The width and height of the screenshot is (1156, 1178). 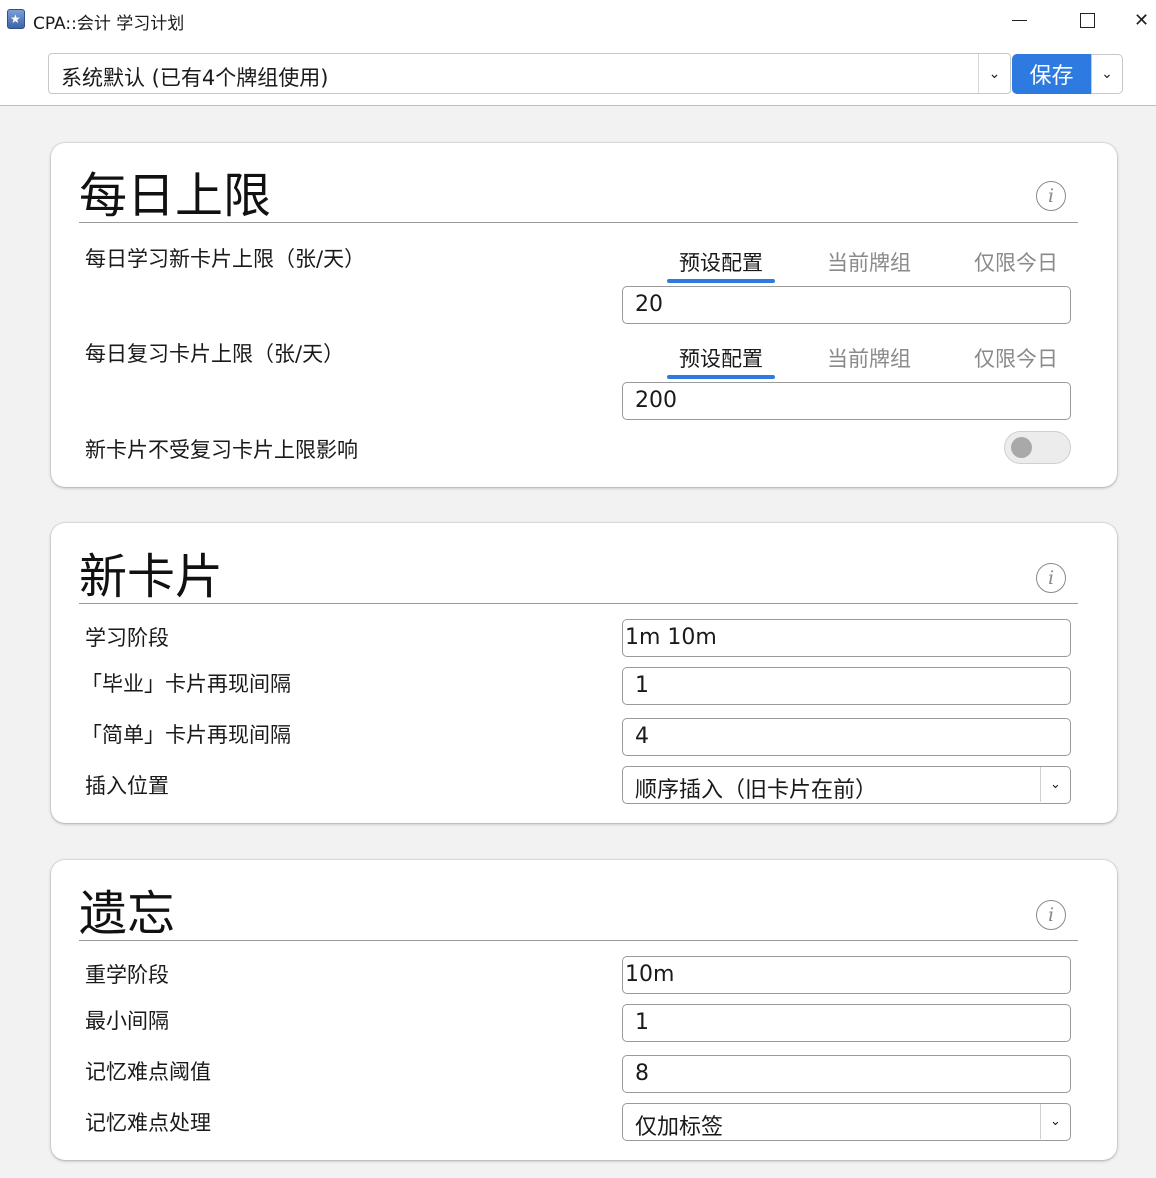 I want to click on leech-action-label: 记忆难点处理, so click(x=148, y=1123).